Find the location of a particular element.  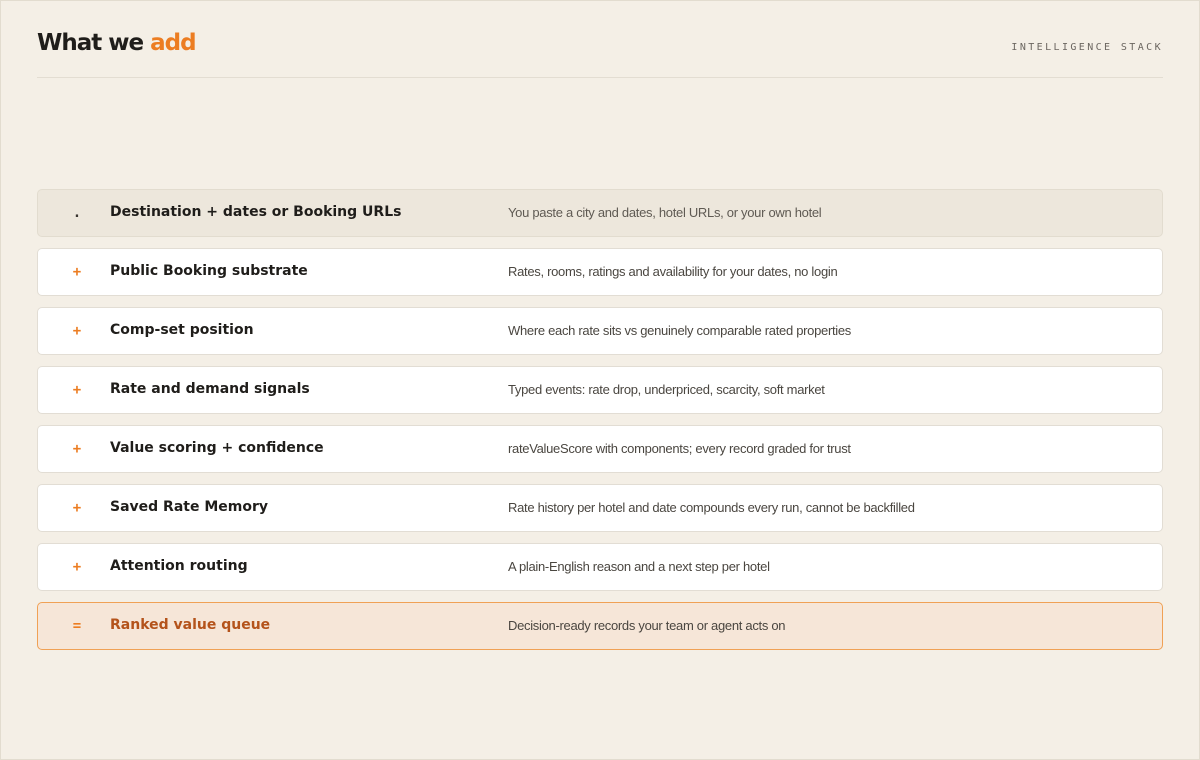

page-title: What we add is located at coordinates (117, 43).